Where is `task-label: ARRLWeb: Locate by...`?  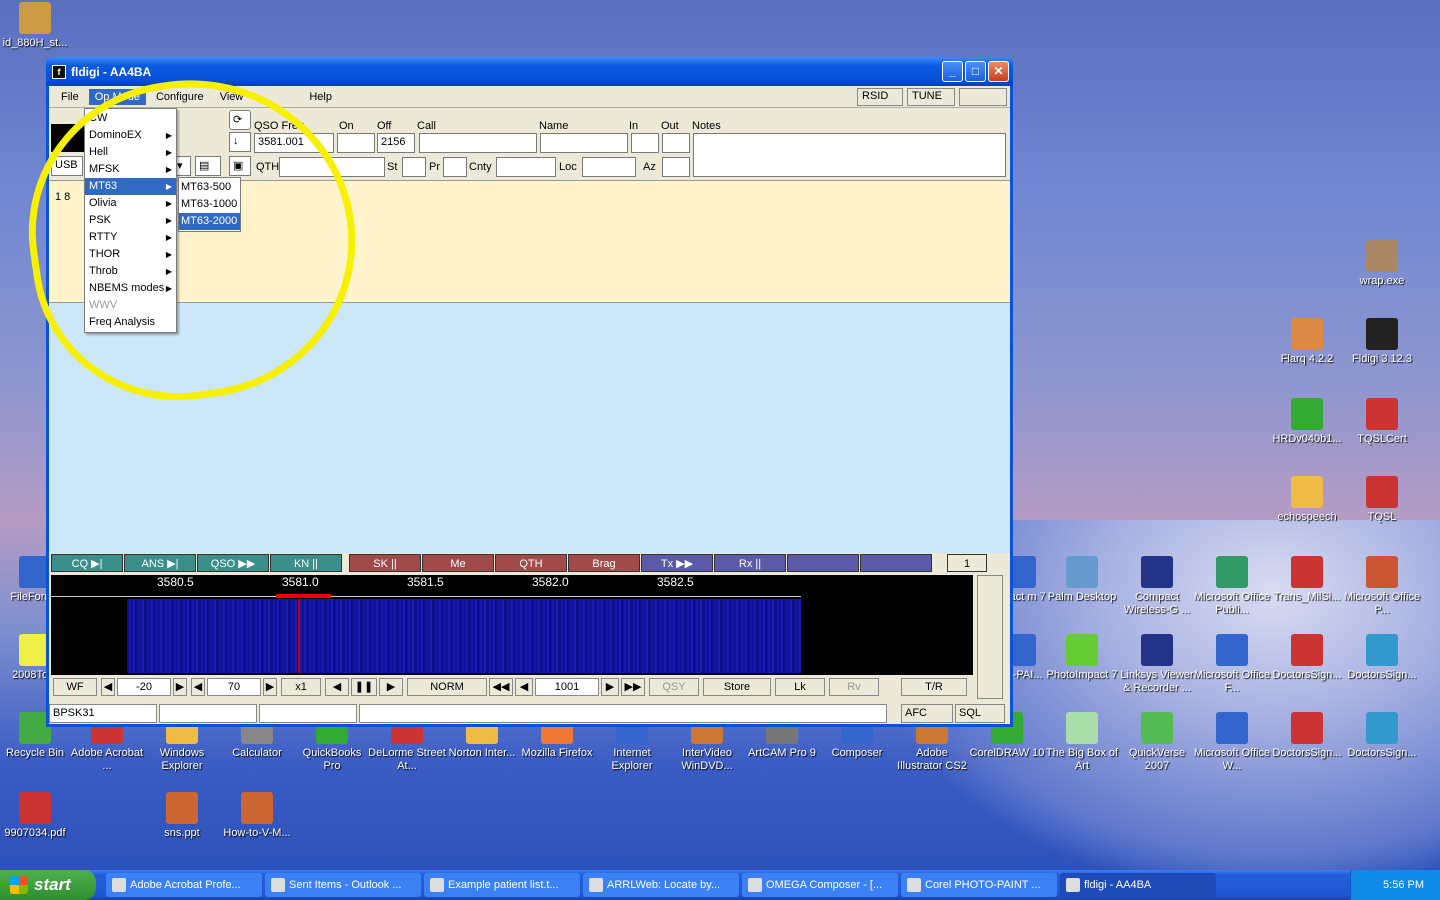
task-label: ARRLWeb: Locate by... is located at coordinates (664, 885).